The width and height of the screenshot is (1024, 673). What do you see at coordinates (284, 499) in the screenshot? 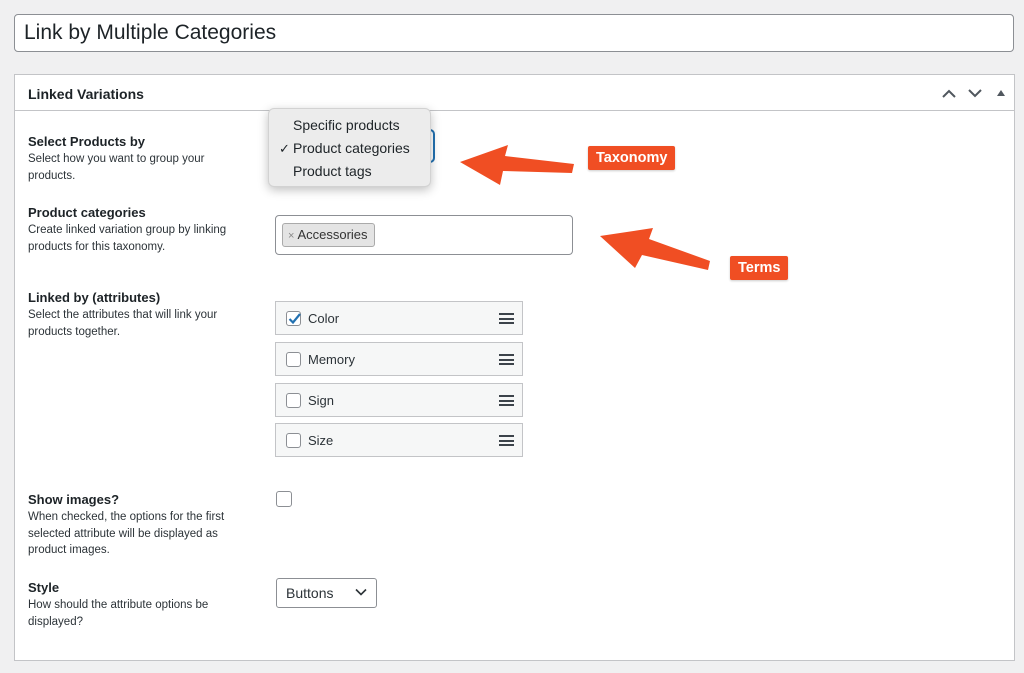
I see `show-images-checkbox` at bounding box center [284, 499].